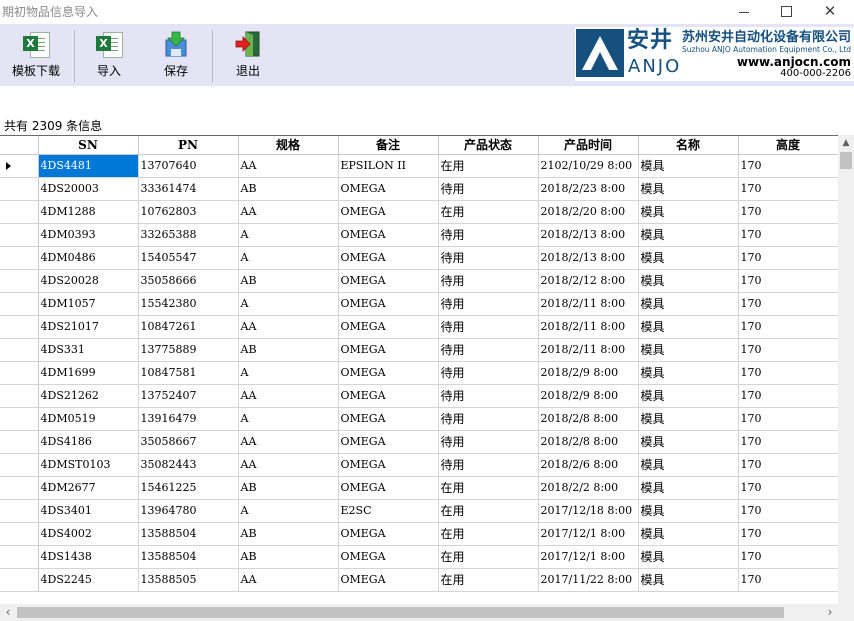 This screenshot has height=621, width=854. What do you see at coordinates (188, 534) in the screenshot?
I see `grid-cell: 13588504` at bounding box center [188, 534].